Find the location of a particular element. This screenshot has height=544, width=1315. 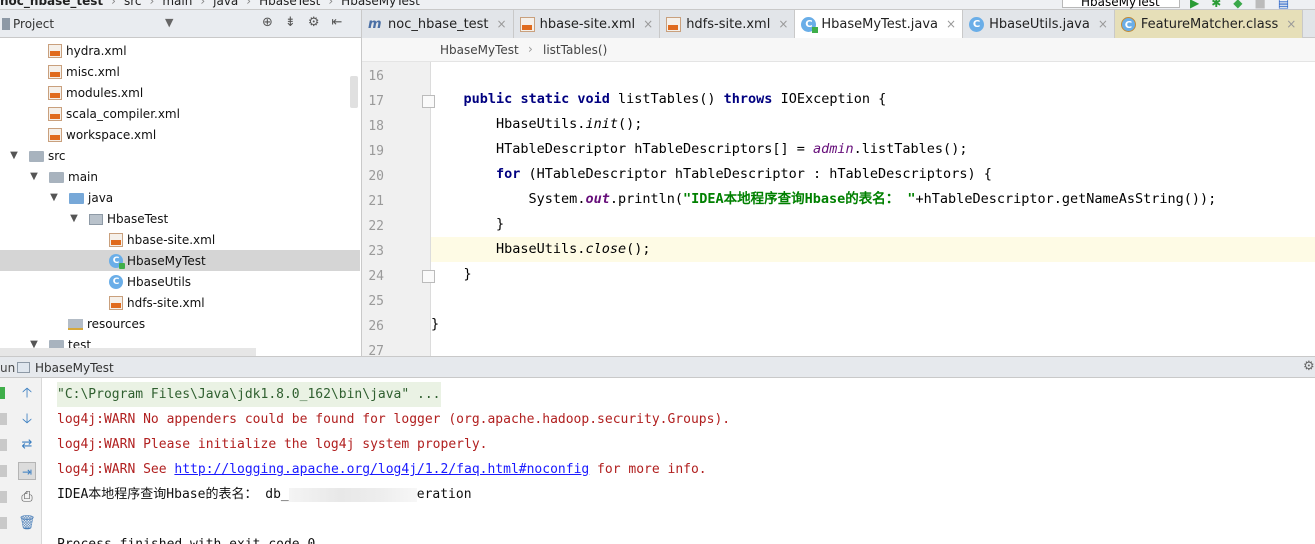

settings-icon is located at coordinates (3, 497).